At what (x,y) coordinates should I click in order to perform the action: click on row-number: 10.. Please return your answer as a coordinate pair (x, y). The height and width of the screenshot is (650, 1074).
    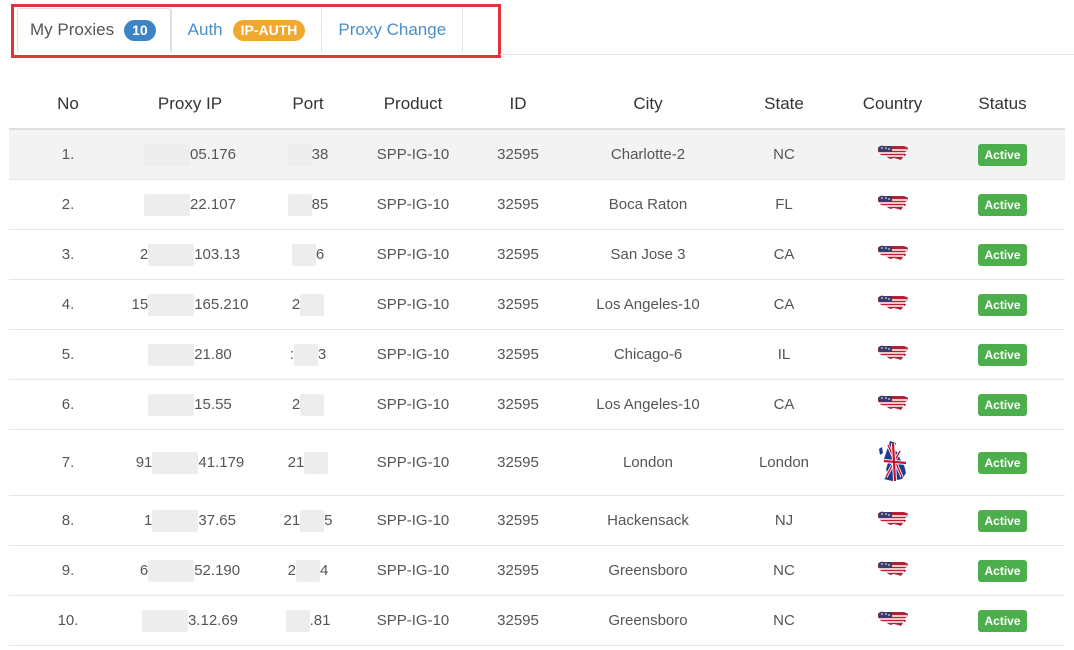
    Looking at the image, I should click on (68, 620).